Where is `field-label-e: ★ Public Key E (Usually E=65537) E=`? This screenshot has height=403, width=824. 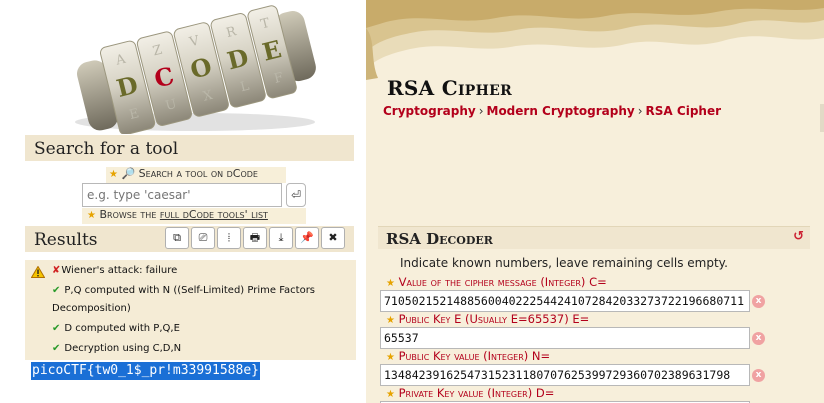
field-label-e: ★ Public Key E (Usually E=65537) E= is located at coordinates (487, 319).